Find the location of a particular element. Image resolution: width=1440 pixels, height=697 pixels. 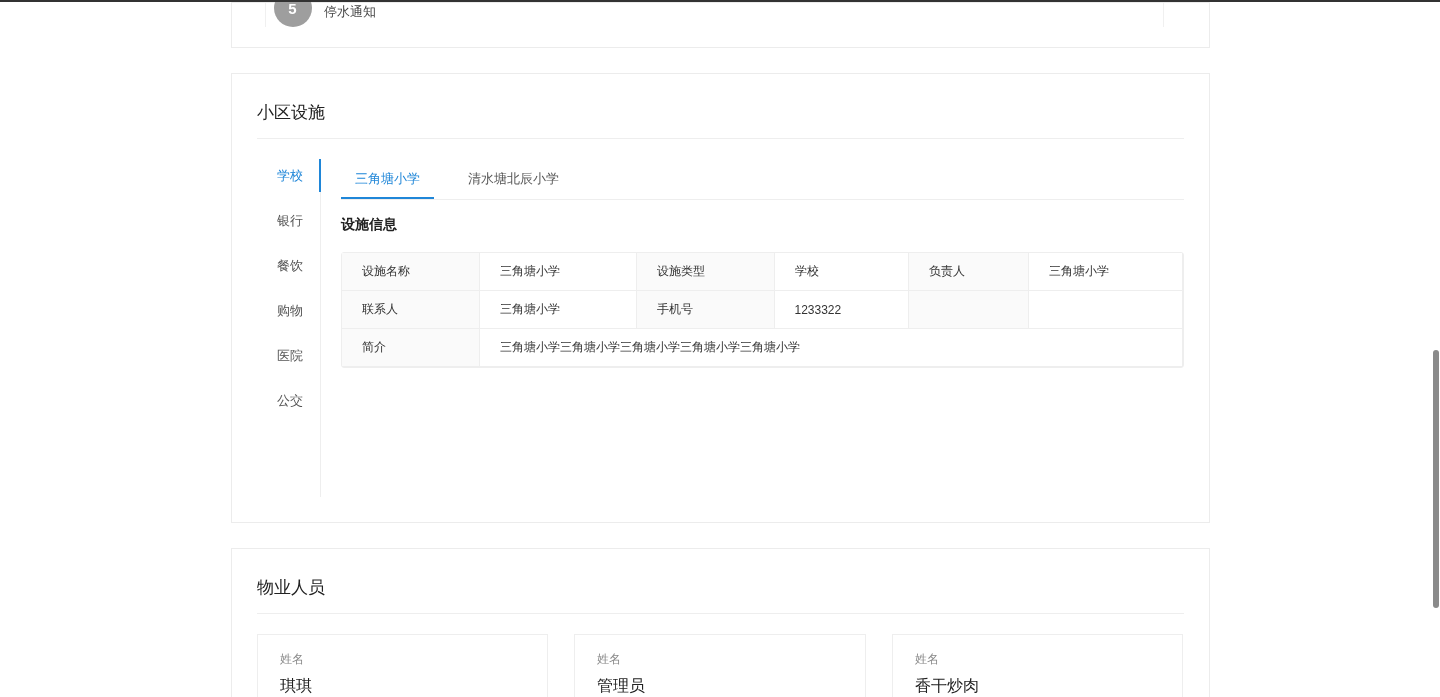

field-label: 简介 is located at coordinates (410, 348).